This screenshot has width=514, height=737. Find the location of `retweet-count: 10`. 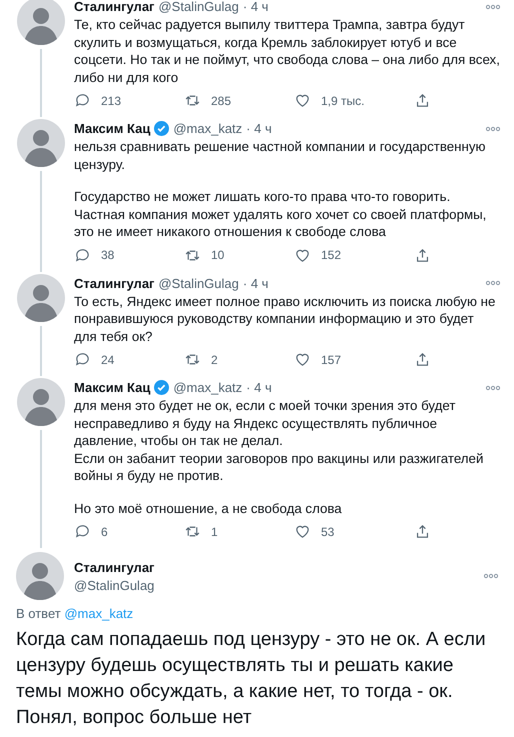

retweet-count: 10 is located at coordinates (217, 255).